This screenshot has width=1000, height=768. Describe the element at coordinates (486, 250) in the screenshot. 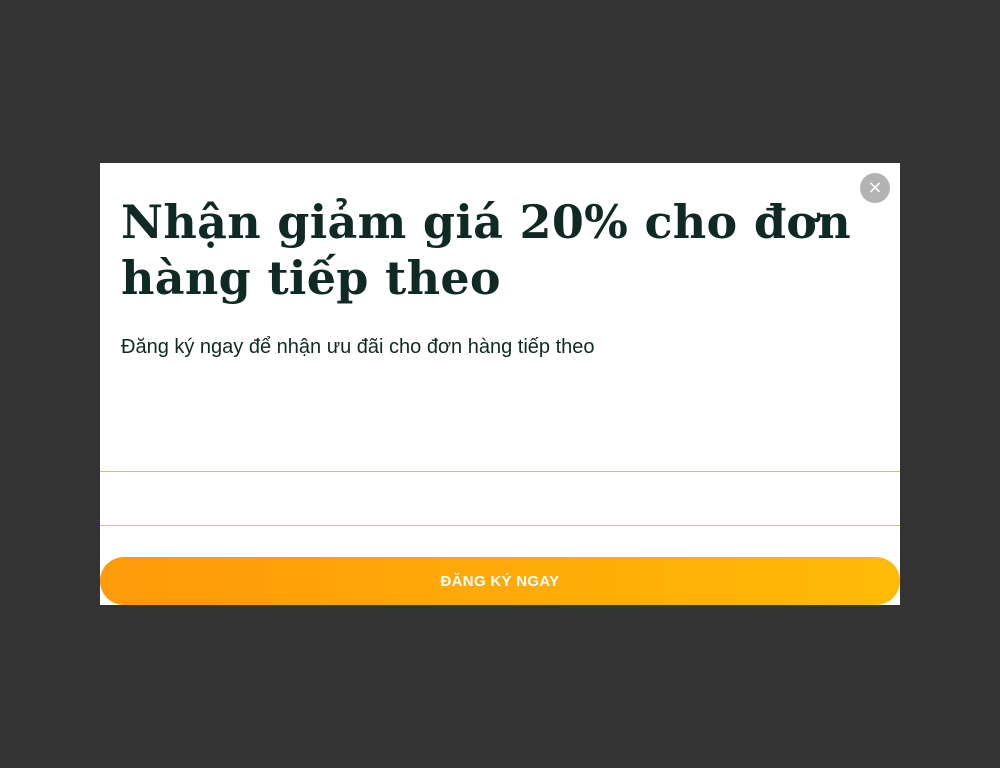

I see `popup-title: Nhận giảm giá 20% cho đơn hàng tiếp theo` at that location.